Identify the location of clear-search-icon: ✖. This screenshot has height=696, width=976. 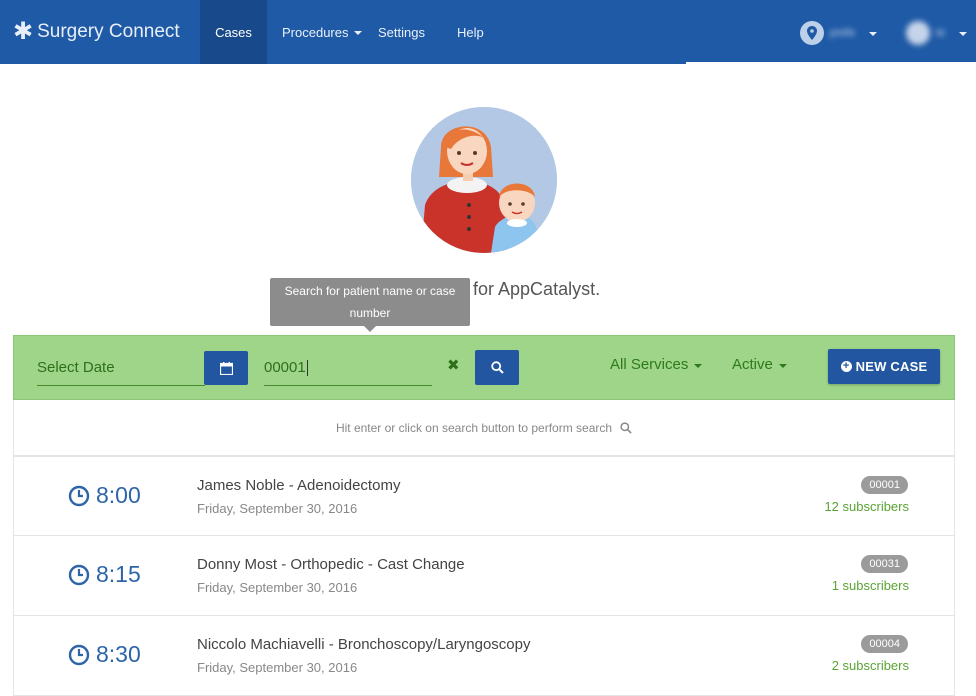
(453, 365).